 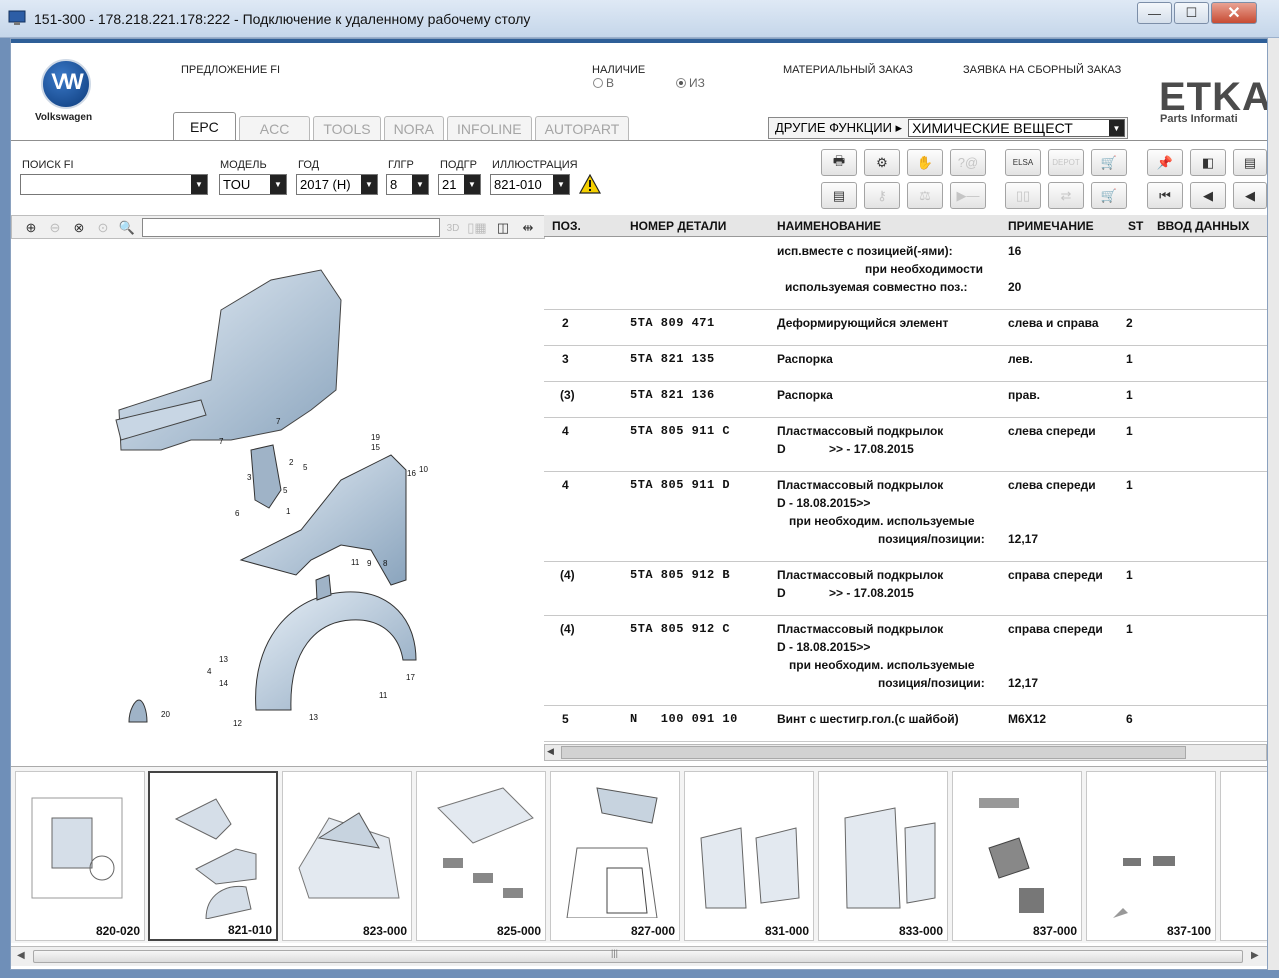 I want to click on illustration-search-input, so click(x=291, y=227).